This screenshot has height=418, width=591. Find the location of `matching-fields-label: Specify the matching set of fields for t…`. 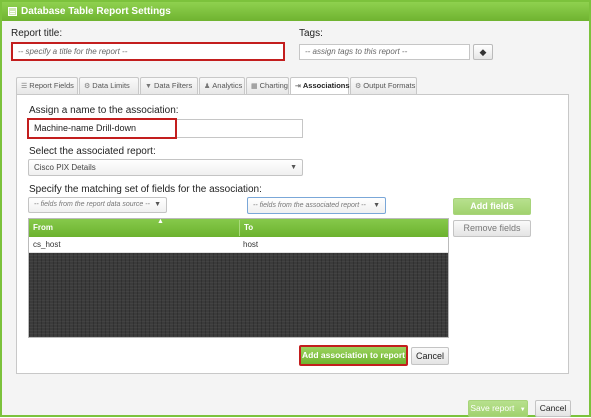

matching-fields-label: Specify the matching set of fields for t… is located at coordinates (145, 189).